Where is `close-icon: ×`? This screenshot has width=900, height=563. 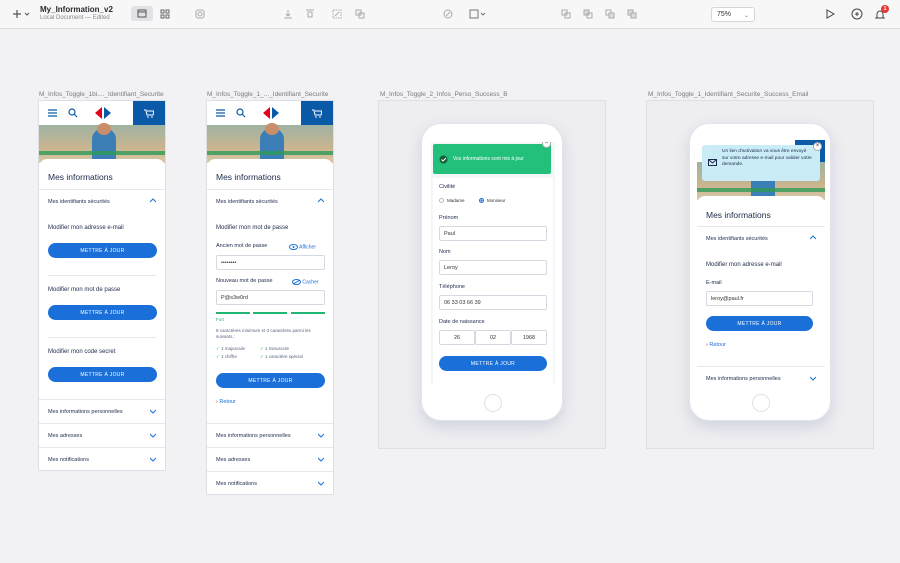
close-icon: × is located at coordinates (817, 146).